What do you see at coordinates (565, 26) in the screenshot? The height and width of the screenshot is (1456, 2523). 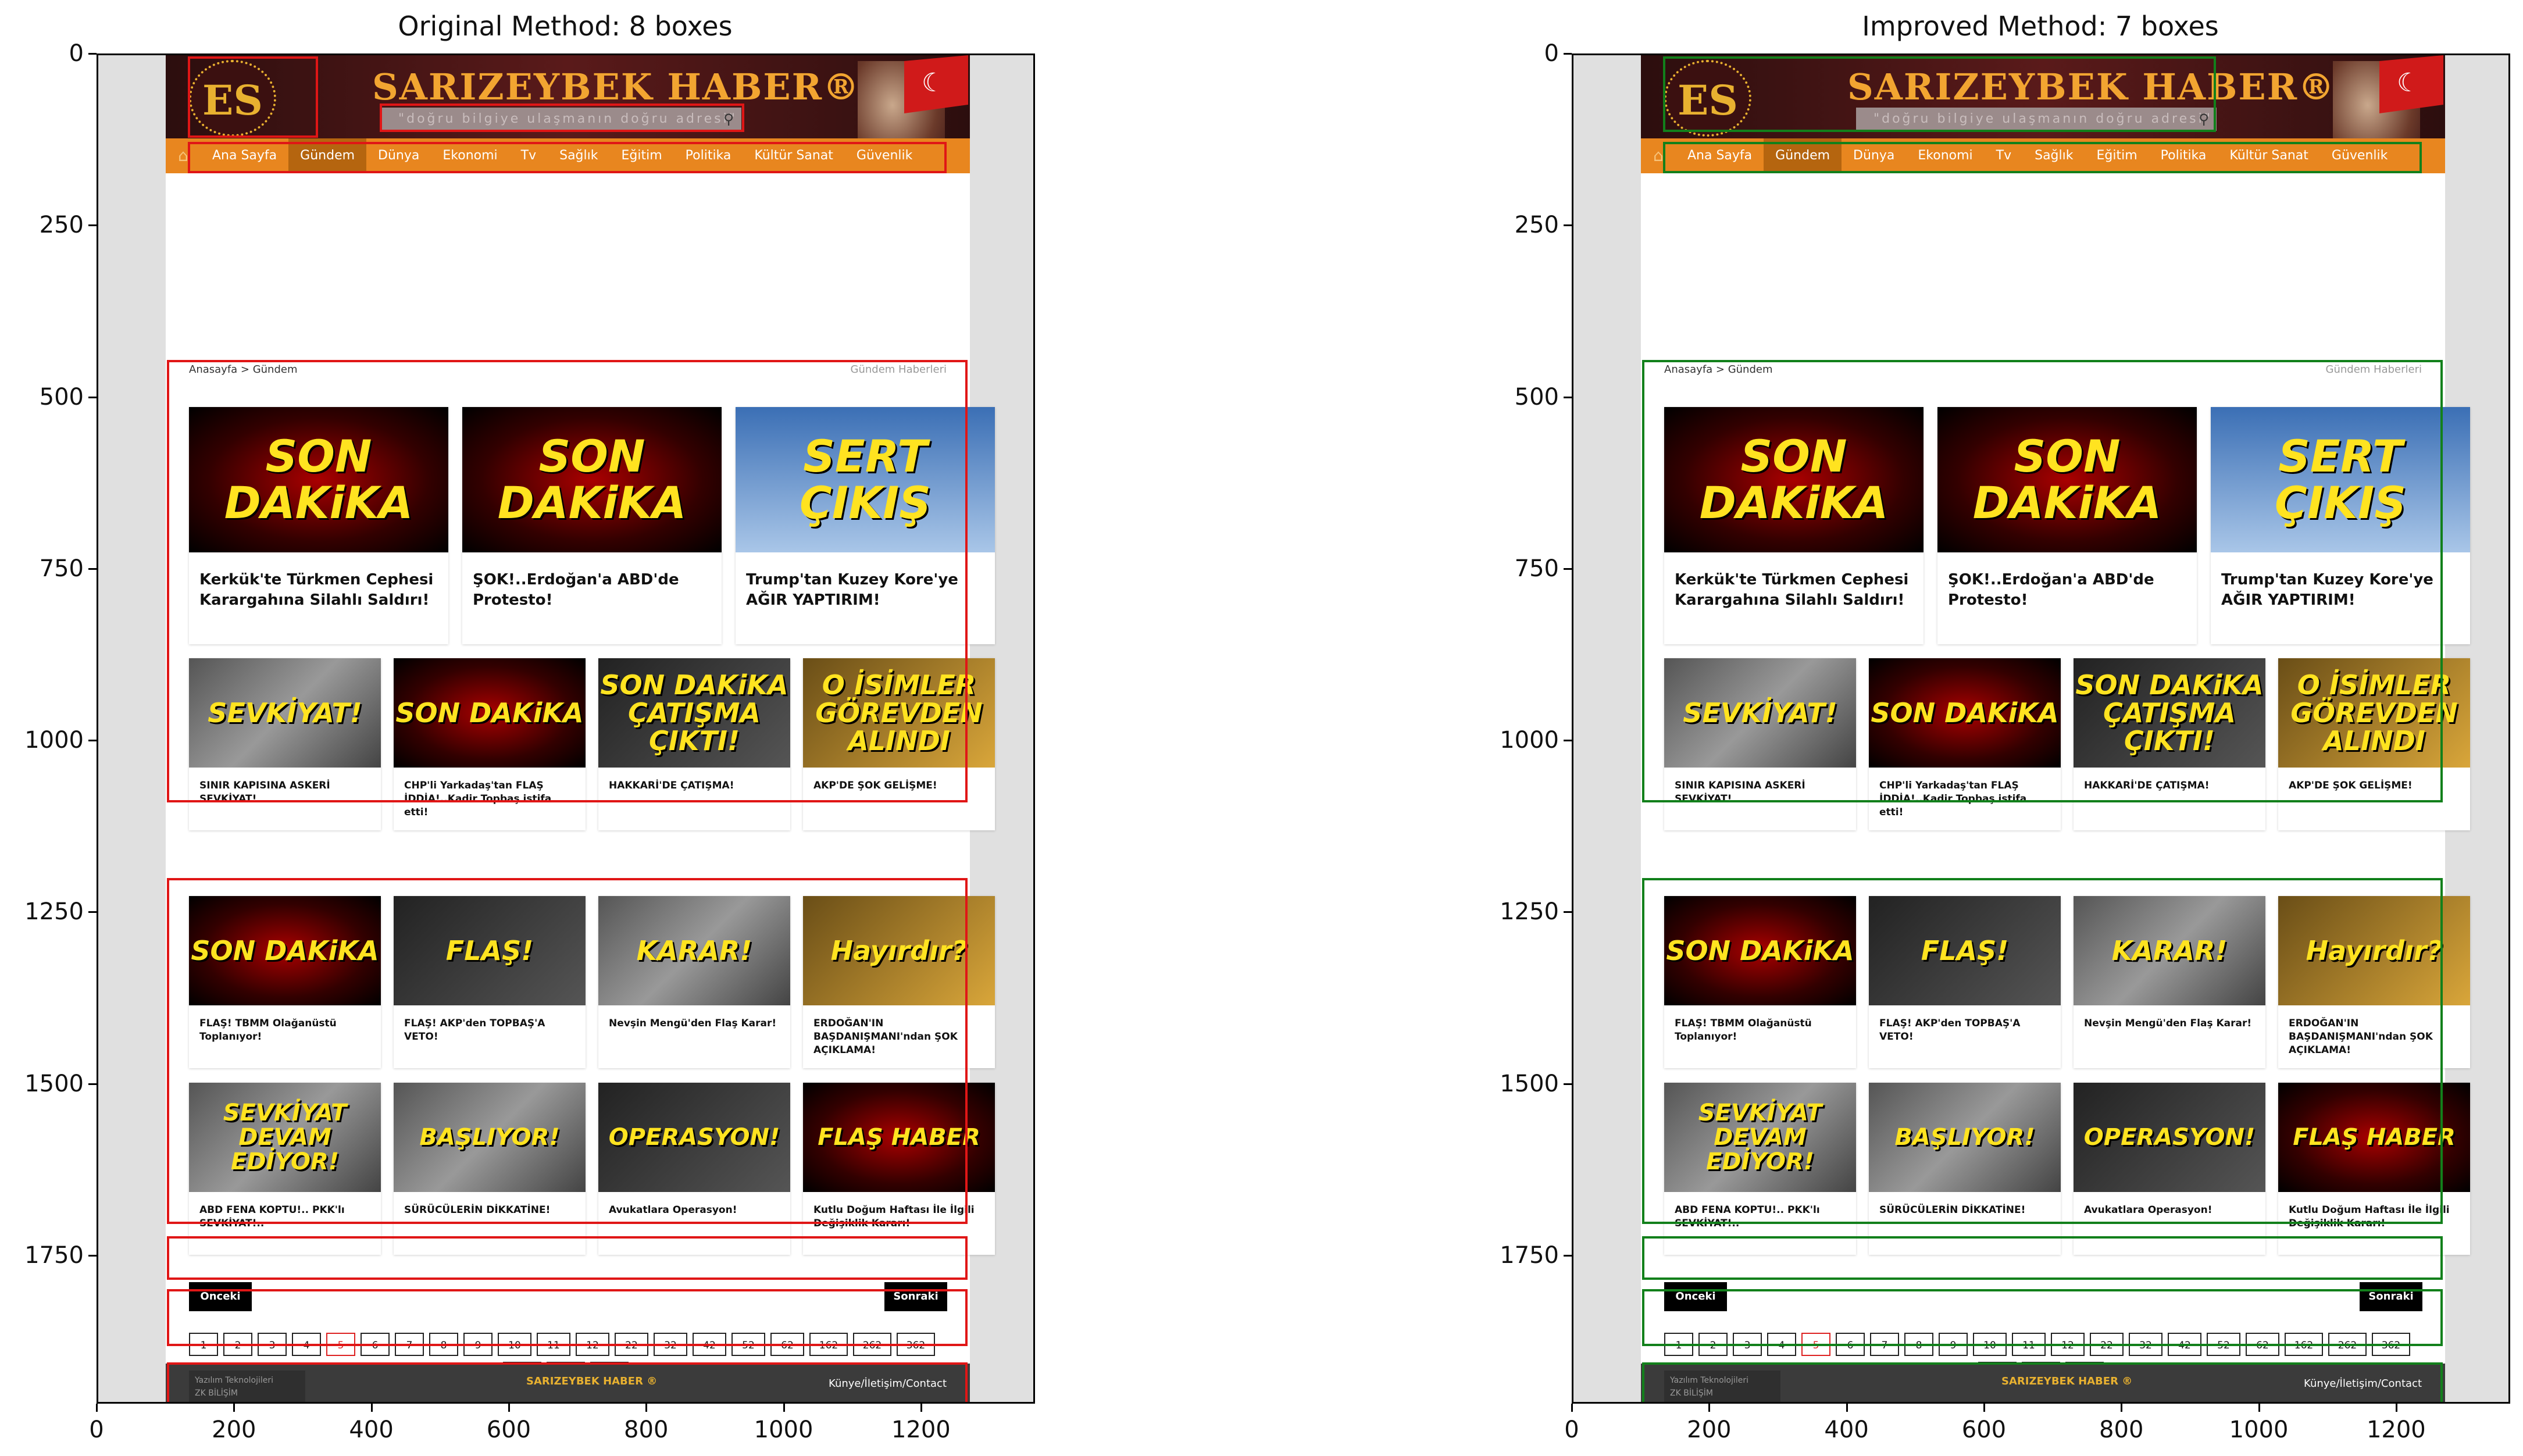 I see `left-subplot-title: Original Method: 8 boxes` at bounding box center [565, 26].